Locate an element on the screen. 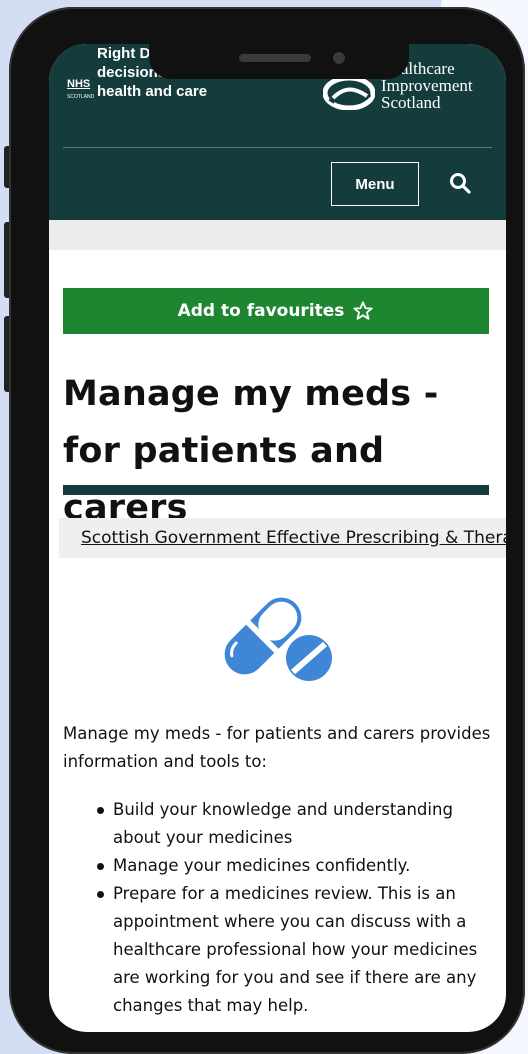  list-item: Manage your medicines confidently. is located at coordinates (295, 866).